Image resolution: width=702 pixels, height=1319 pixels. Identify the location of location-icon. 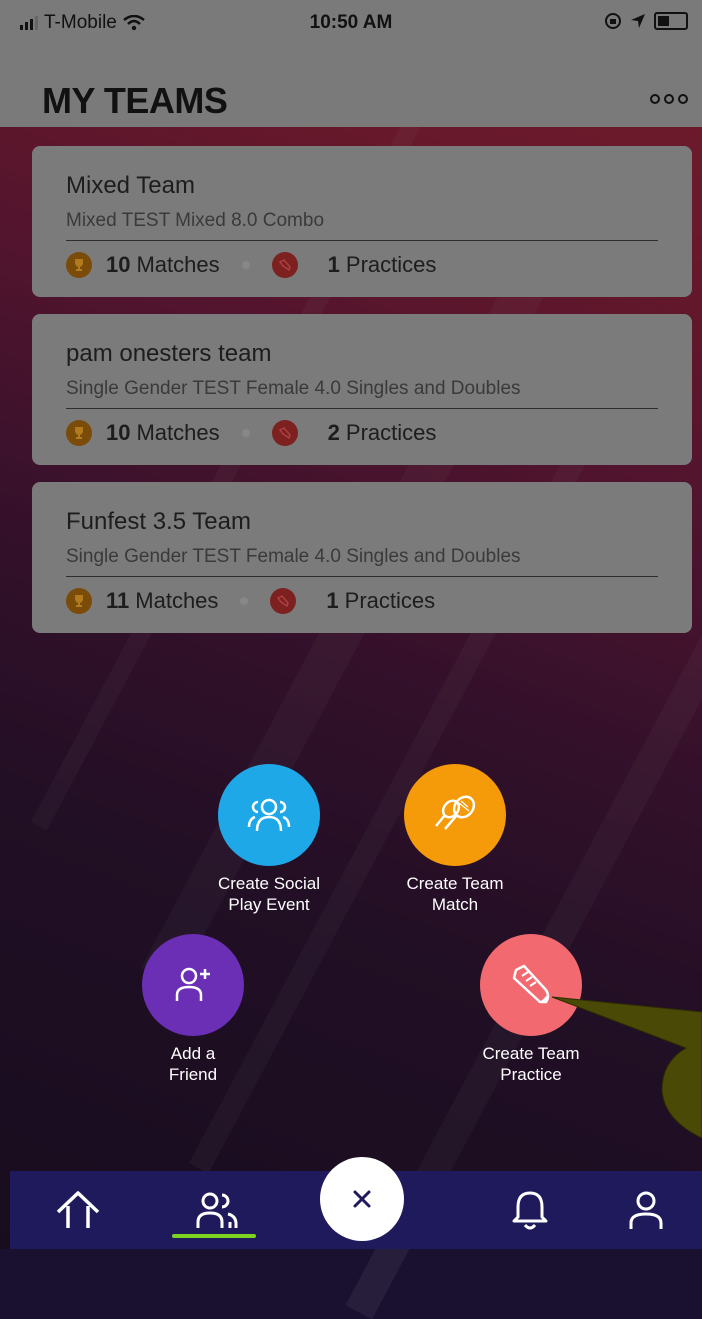
(638, 21).